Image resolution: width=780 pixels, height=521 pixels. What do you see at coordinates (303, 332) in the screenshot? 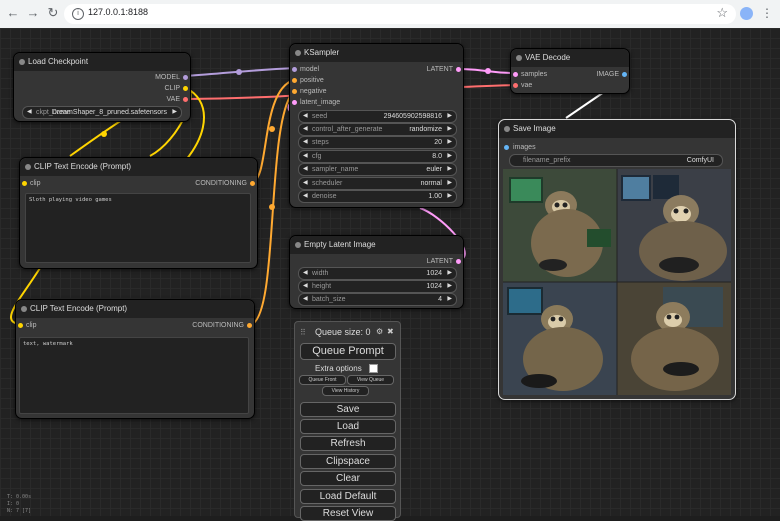
I see `drag-handle-icon: ⠿` at bounding box center [303, 332].